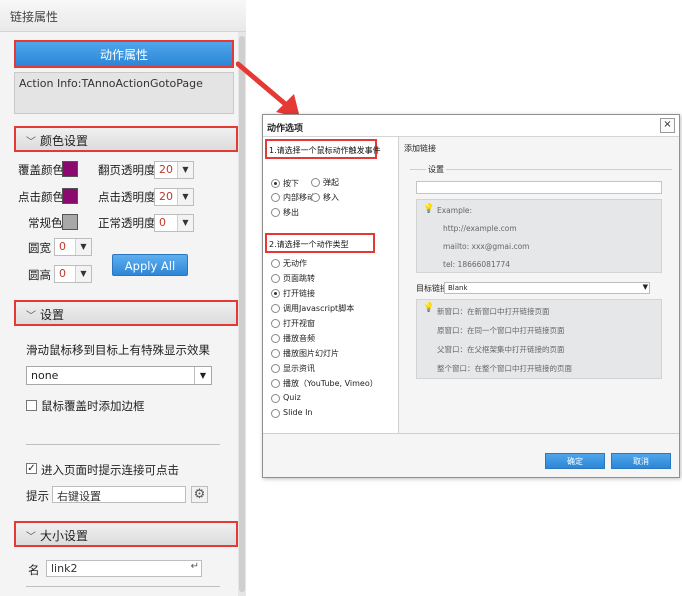 Image resolution: width=682 pixels, height=596 pixels. Describe the element at coordinates (275, 368) in the screenshot. I see `action-radio-info` at that location.